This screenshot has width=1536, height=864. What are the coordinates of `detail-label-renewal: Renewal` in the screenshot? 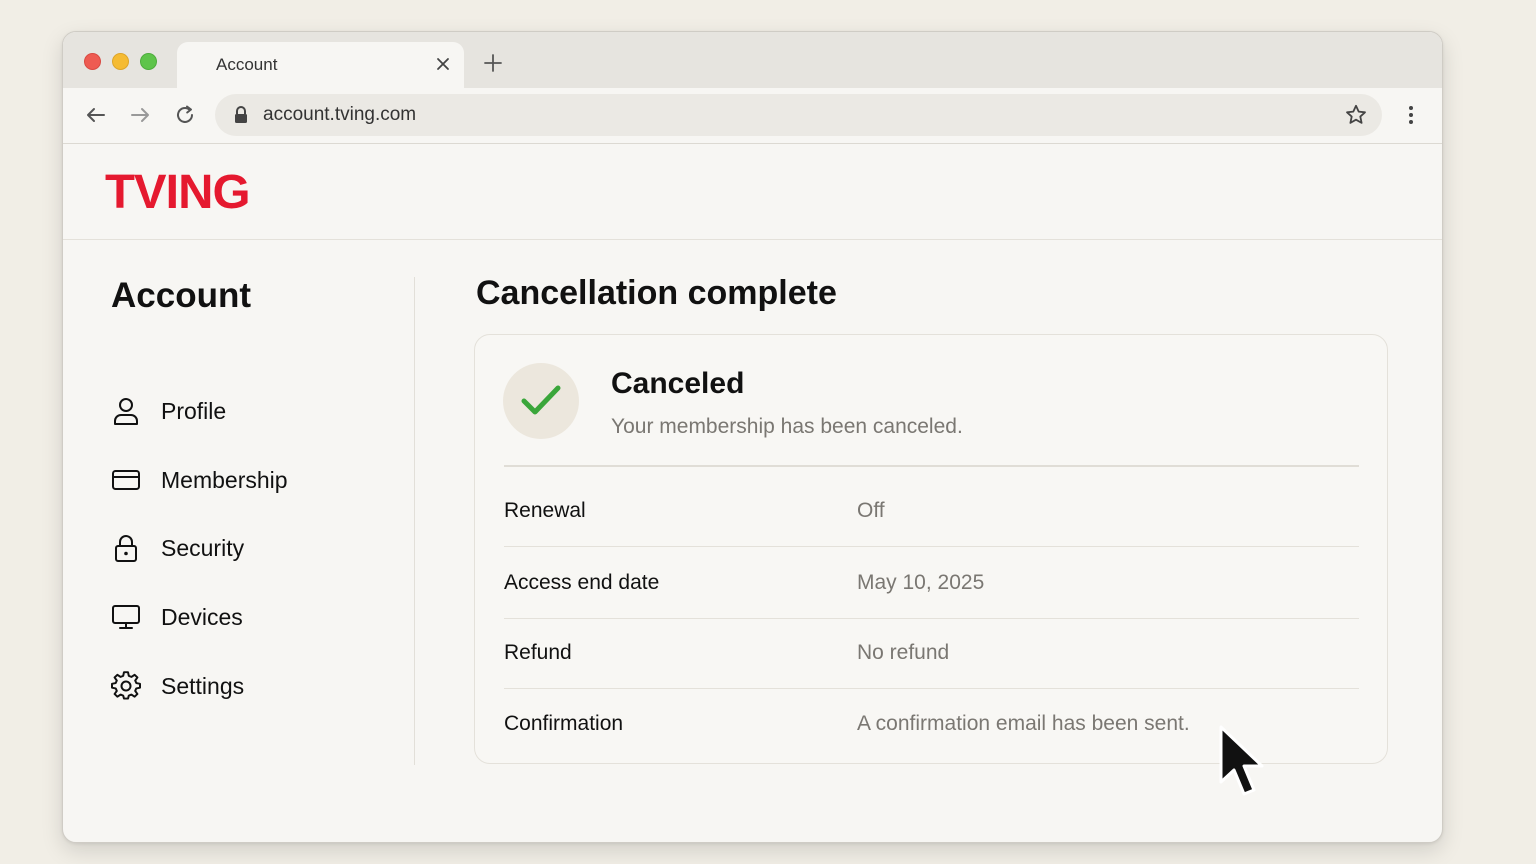 It's located at (545, 510).